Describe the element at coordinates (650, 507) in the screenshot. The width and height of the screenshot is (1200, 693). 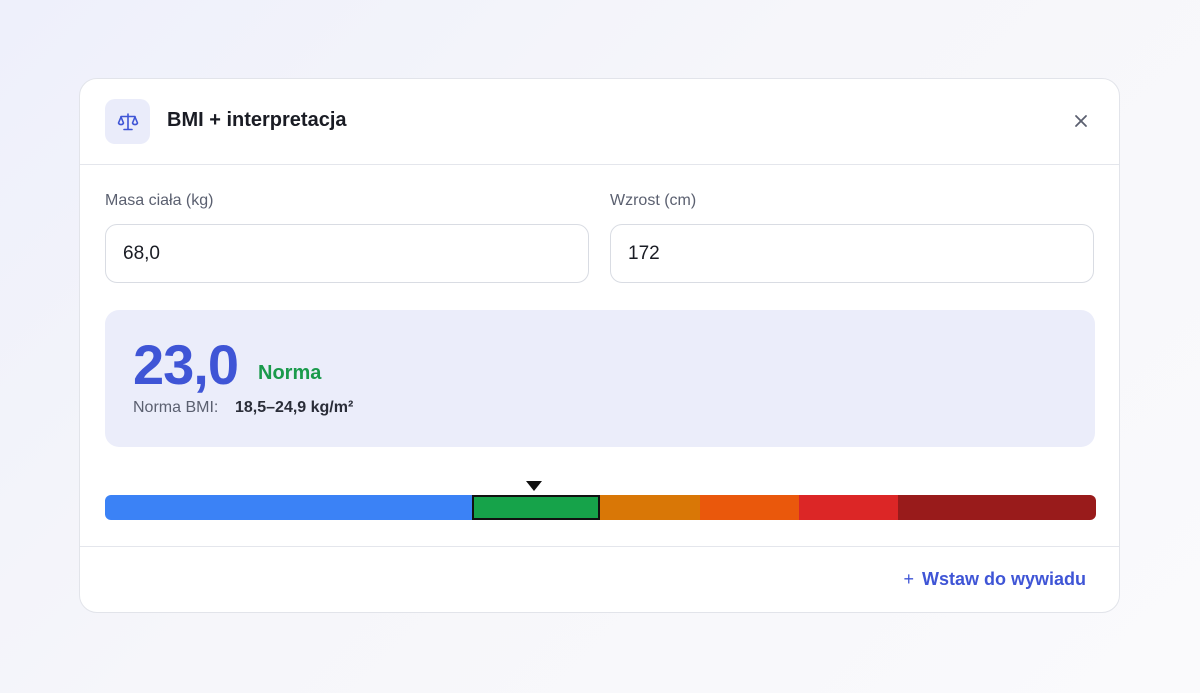
I see `scale-segment-overweight` at that location.